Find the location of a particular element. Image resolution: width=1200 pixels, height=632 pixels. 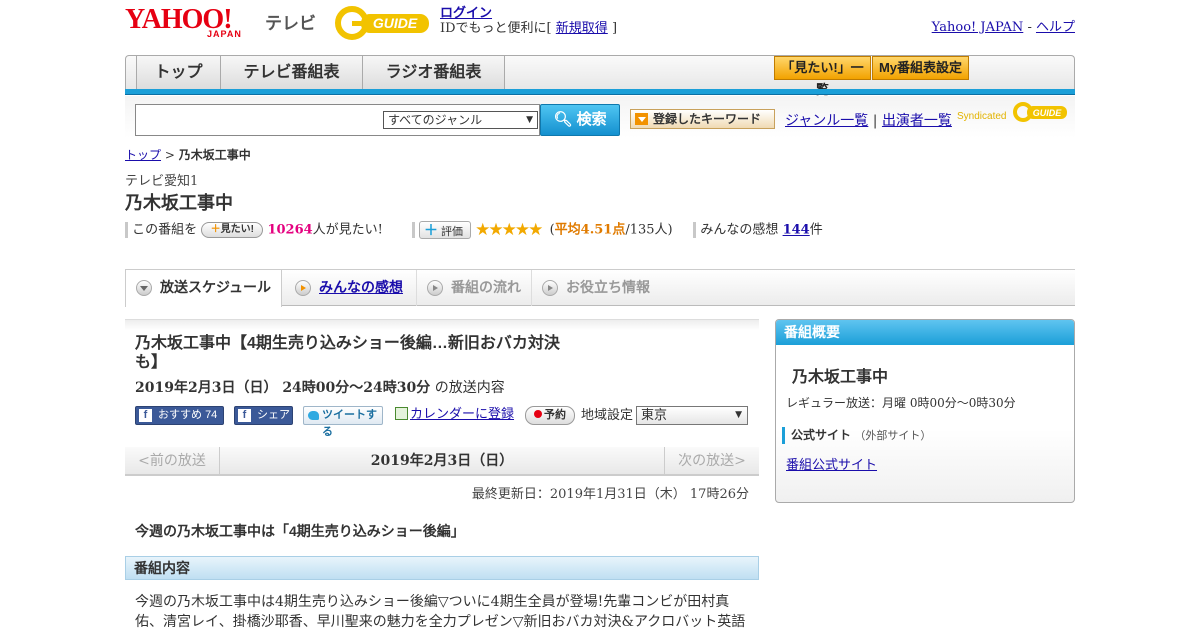

regular-broadcast: レギュラー放送：月曜 0時00分～0時30分 is located at coordinates (901, 403).